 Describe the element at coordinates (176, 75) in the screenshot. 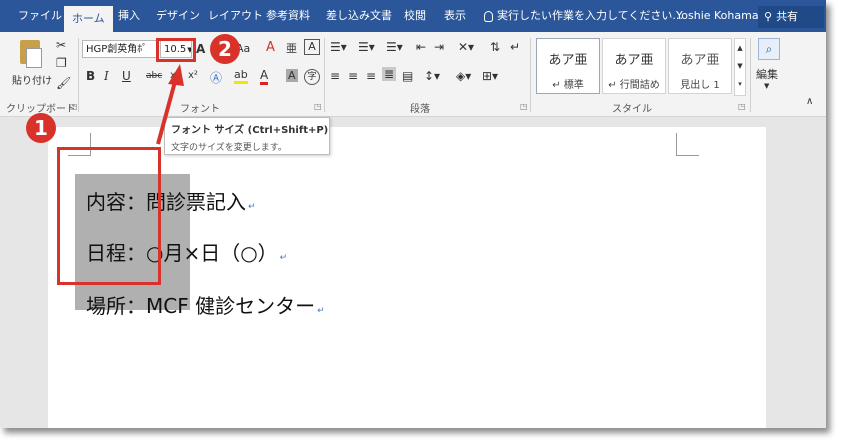

I see `arrow-head` at that location.